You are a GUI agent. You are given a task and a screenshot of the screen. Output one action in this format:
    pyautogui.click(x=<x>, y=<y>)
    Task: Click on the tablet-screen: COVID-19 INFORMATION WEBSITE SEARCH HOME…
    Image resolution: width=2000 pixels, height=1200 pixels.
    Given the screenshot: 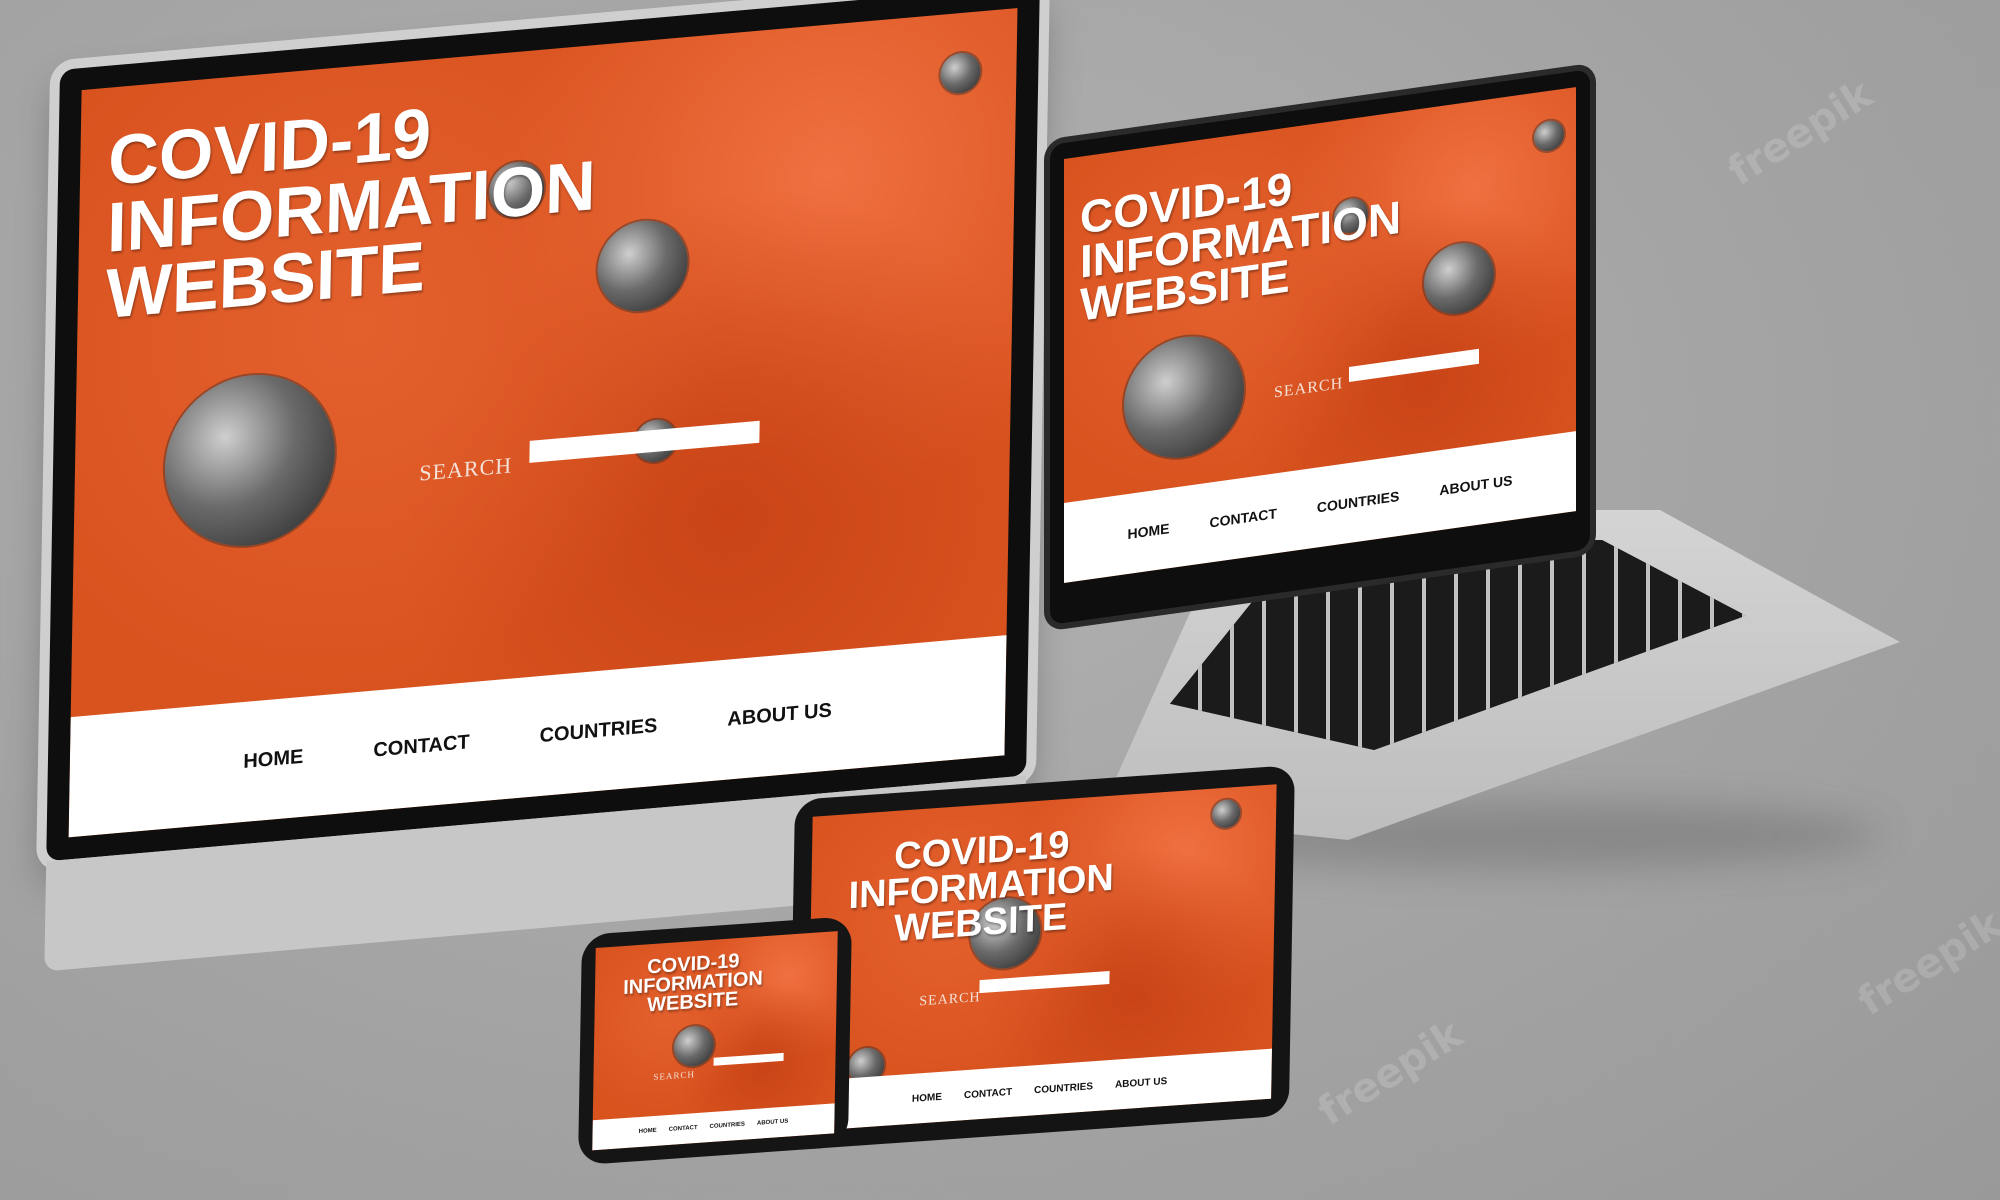 What is the action you would take?
    pyautogui.click(x=1042, y=958)
    